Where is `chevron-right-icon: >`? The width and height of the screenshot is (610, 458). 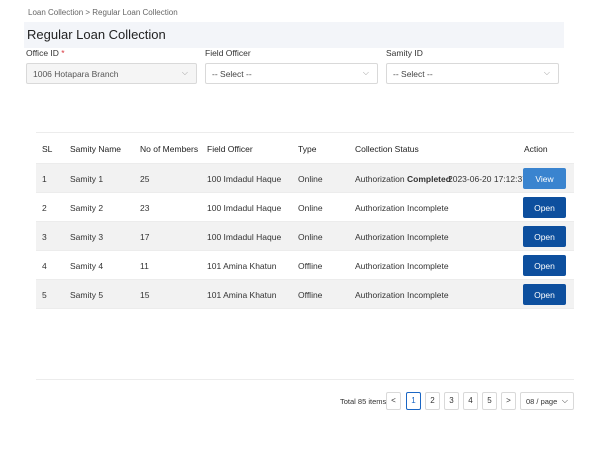
chevron-right-icon: > is located at coordinates (508, 400).